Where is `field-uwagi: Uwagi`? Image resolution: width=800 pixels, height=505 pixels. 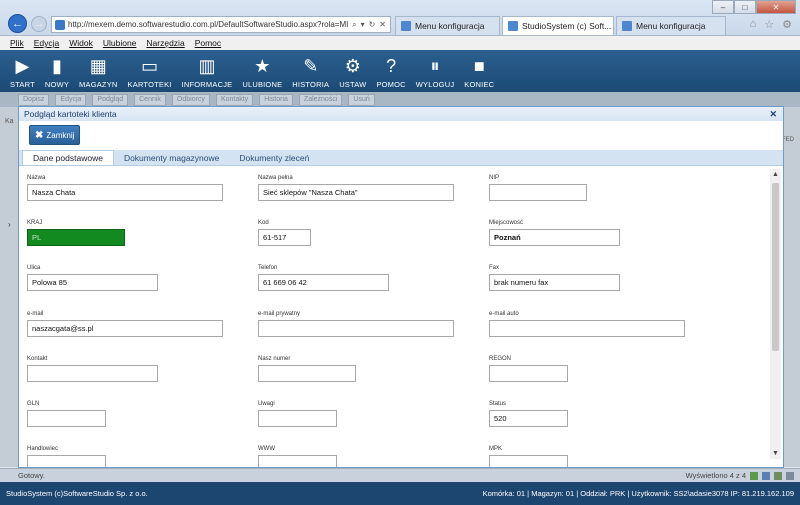 field-uwagi: Uwagi is located at coordinates (297, 414).